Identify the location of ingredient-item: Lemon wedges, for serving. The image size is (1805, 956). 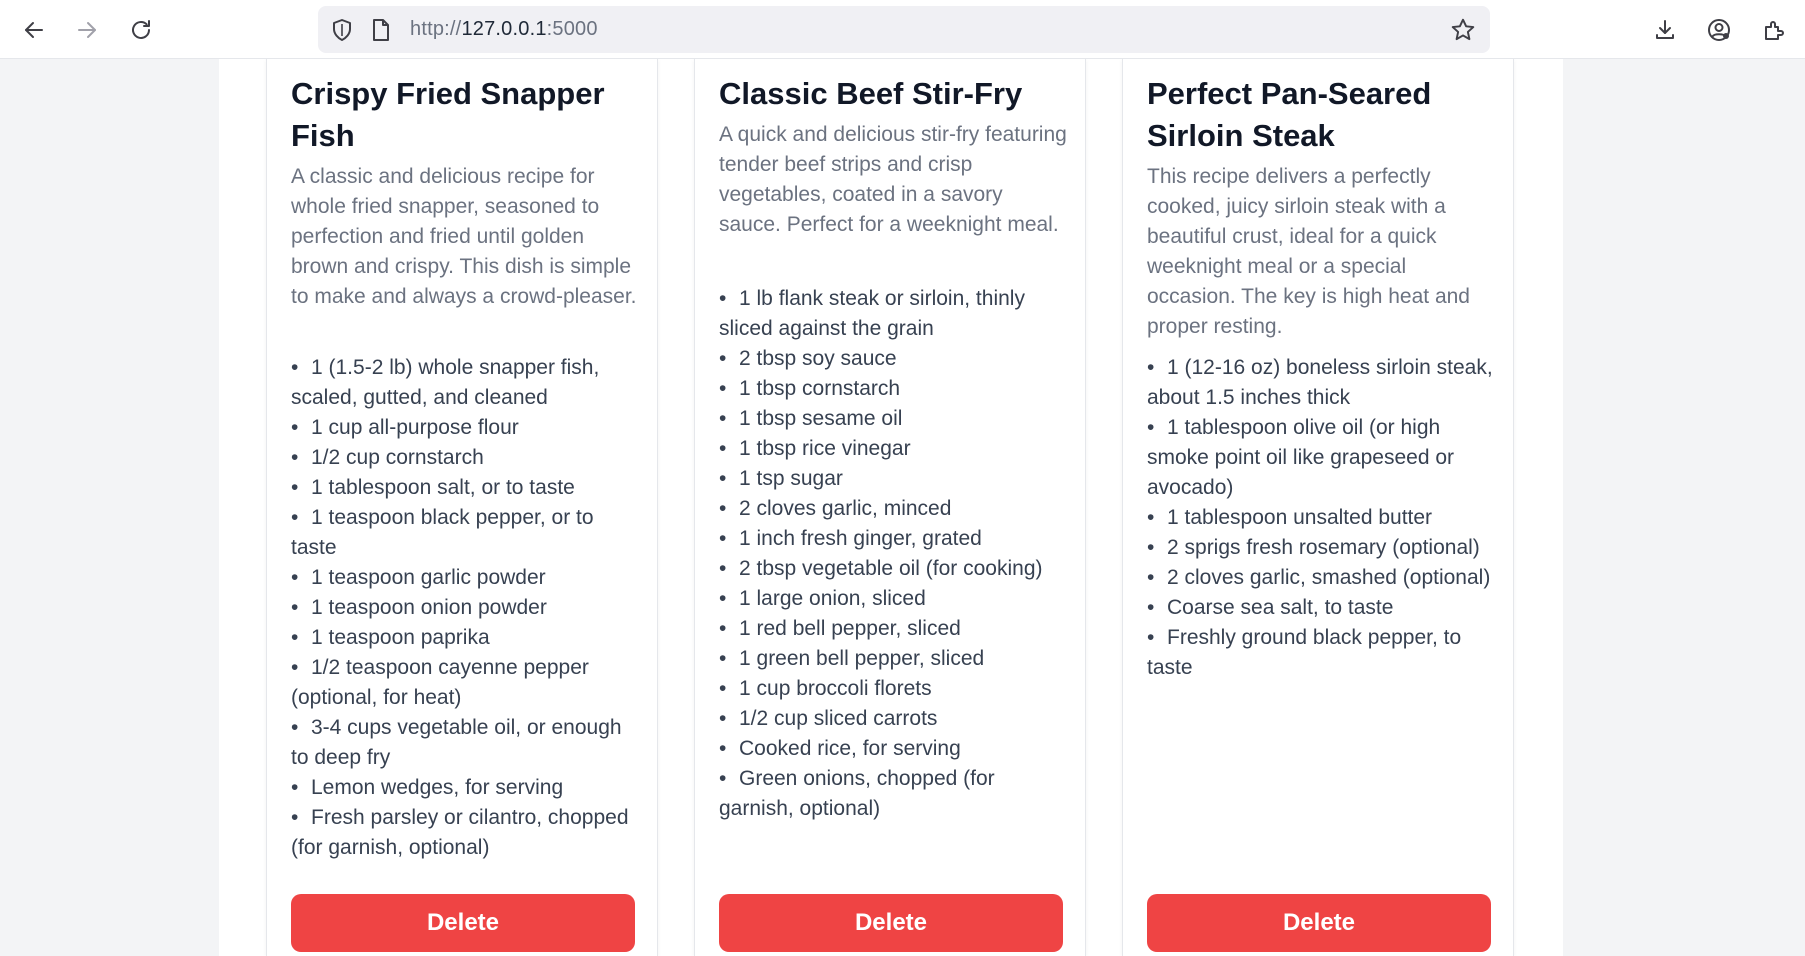
(466, 788).